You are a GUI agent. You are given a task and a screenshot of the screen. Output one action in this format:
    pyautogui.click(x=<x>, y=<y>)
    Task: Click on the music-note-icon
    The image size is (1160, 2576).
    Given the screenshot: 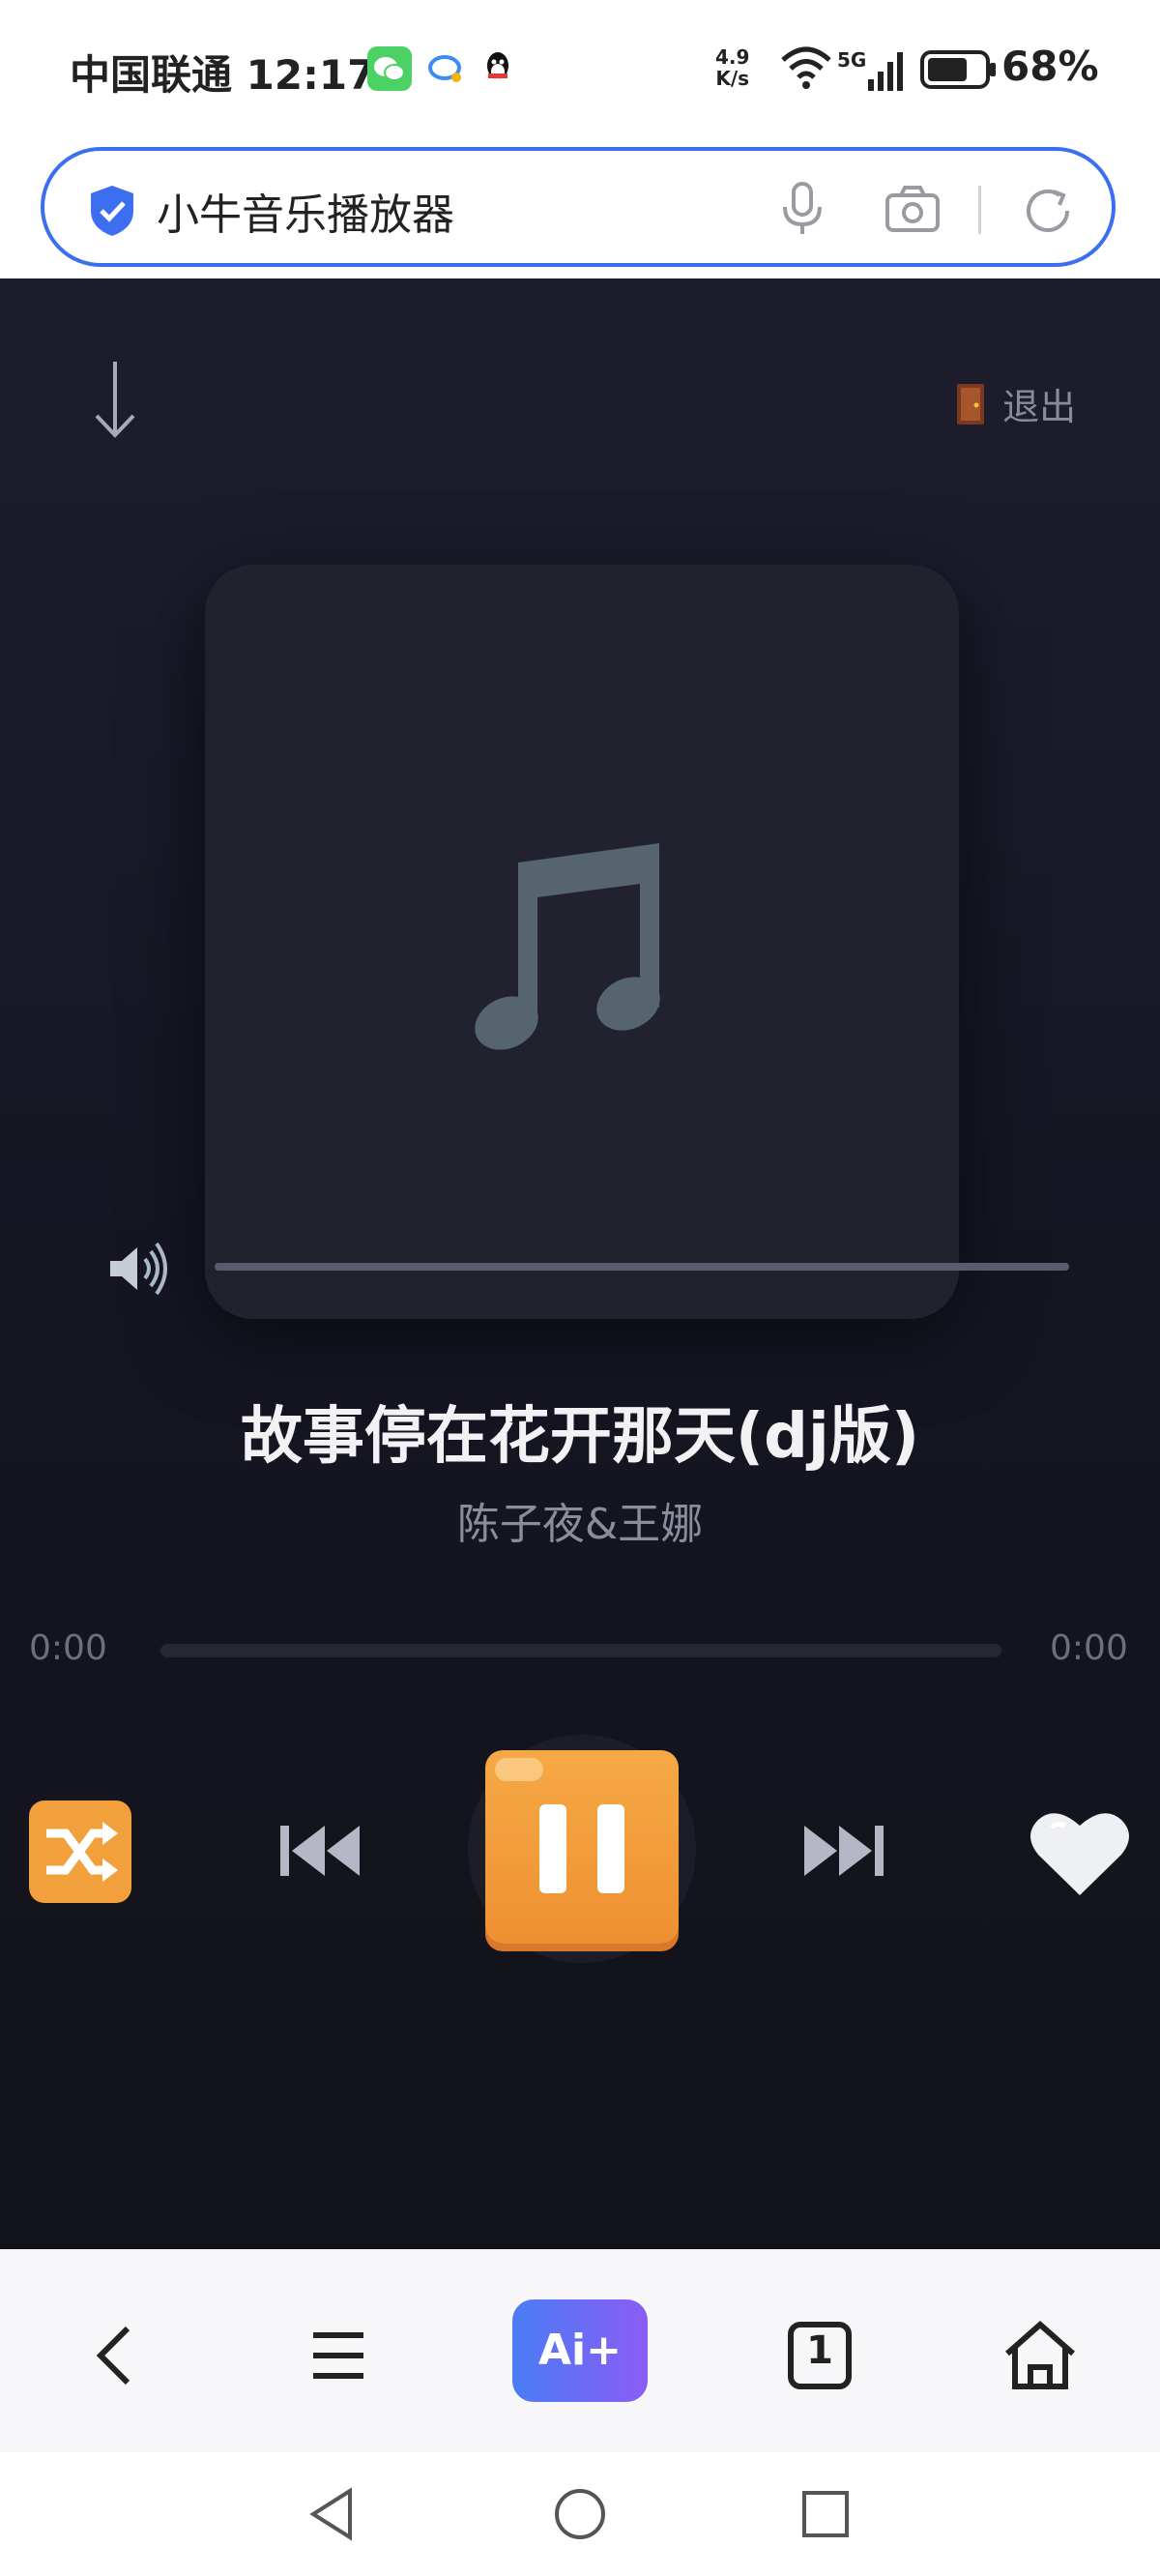 What is the action you would take?
    pyautogui.click(x=567, y=946)
    